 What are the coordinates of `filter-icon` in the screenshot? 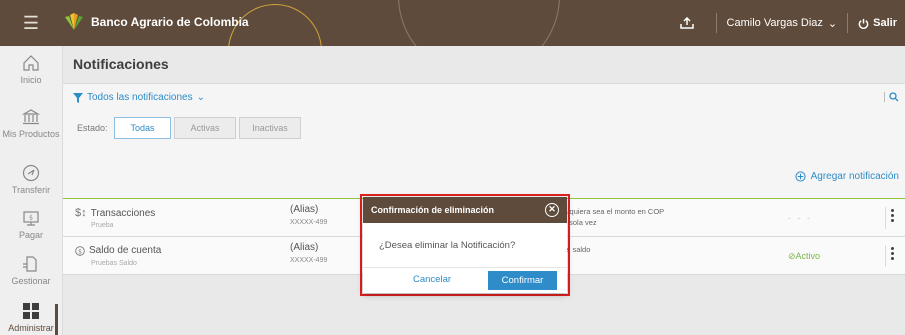 It's located at (78, 97).